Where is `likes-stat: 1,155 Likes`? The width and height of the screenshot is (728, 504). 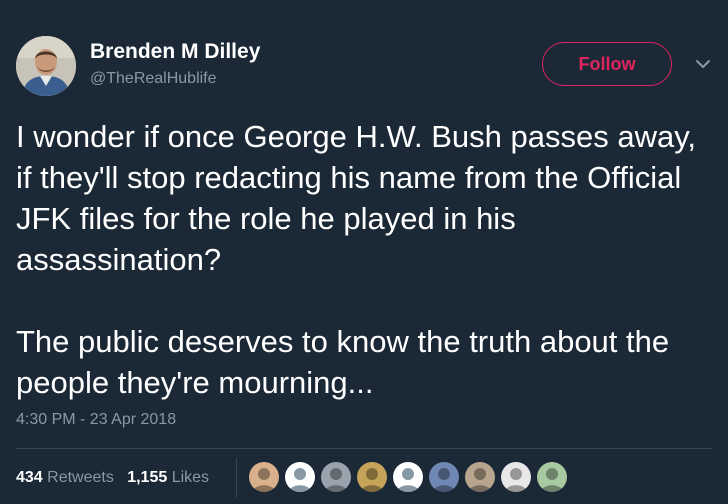 likes-stat: 1,155 Likes is located at coordinates (168, 477).